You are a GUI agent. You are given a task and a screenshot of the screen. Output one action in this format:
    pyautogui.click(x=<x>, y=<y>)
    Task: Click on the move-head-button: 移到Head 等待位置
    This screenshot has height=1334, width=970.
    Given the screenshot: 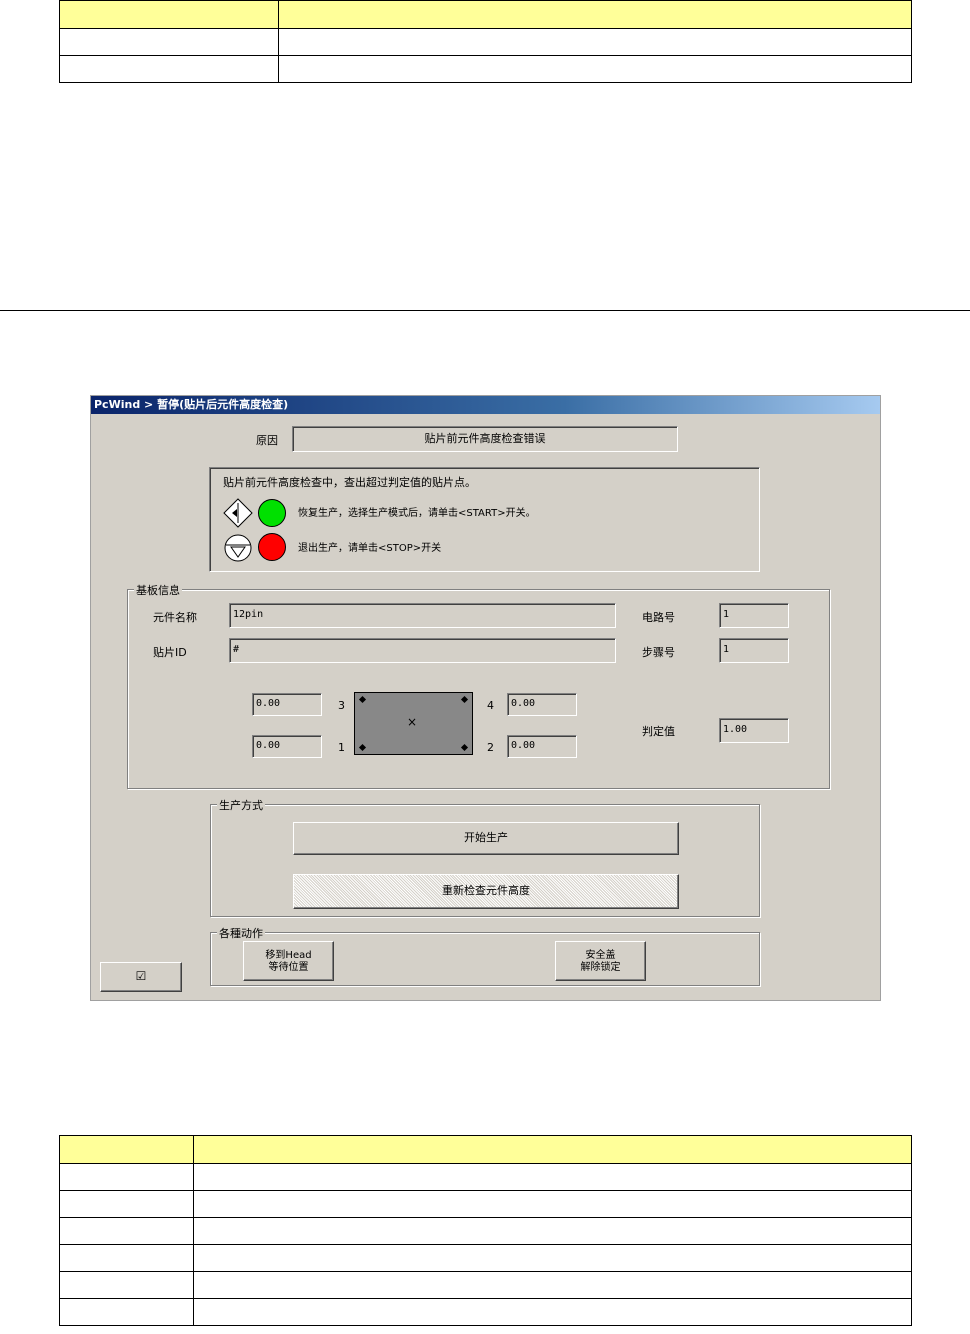 What is the action you would take?
    pyautogui.click(x=288, y=961)
    